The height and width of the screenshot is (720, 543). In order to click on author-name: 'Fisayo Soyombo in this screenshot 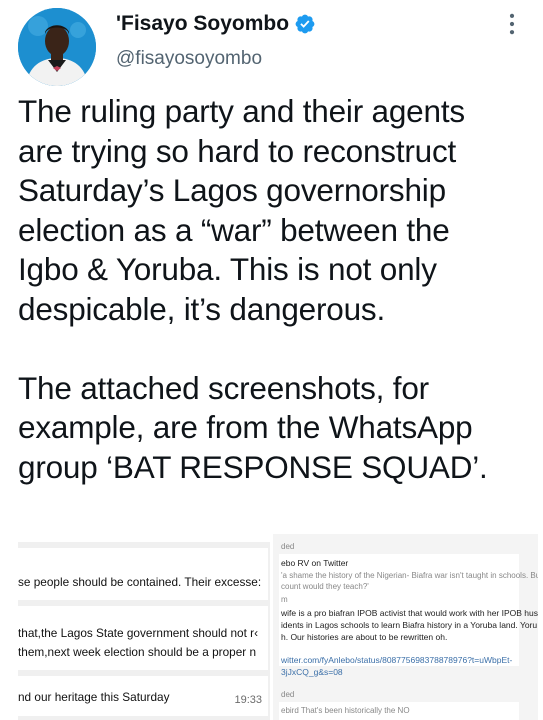, I will do `click(202, 24)`.